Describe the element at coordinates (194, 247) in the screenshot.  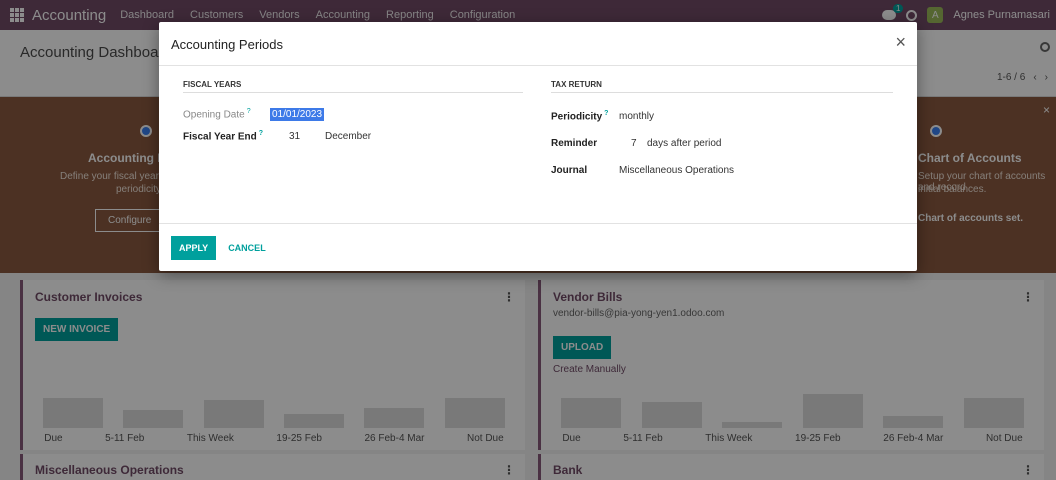
I see `apply-button: APPLY` at that location.